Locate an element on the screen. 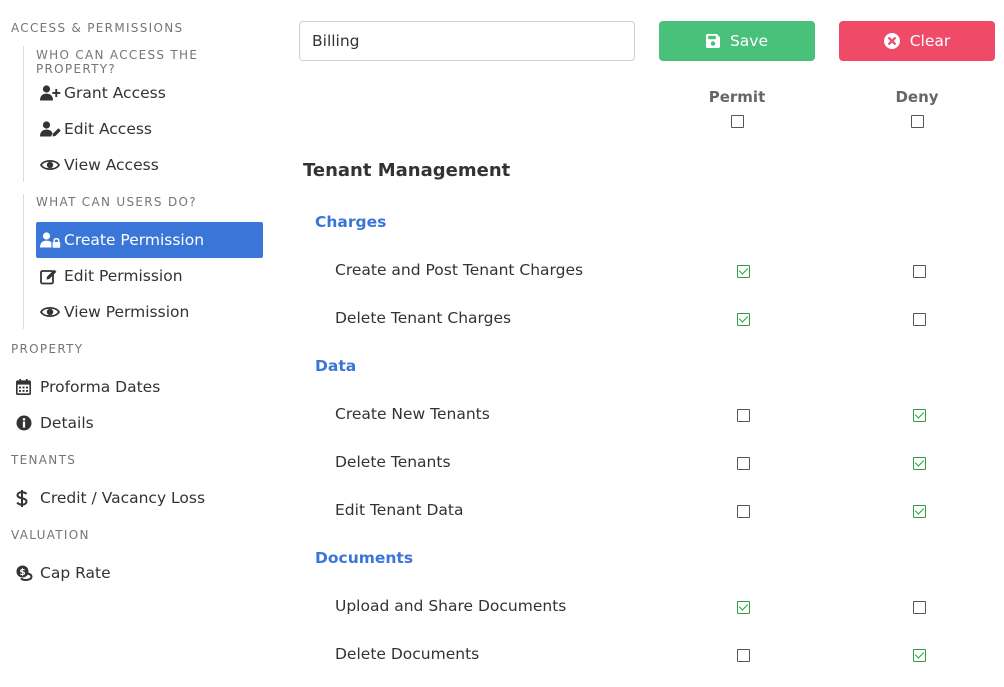 The width and height of the screenshot is (1004, 687). permit-column-header: Permit is located at coordinates (737, 97).